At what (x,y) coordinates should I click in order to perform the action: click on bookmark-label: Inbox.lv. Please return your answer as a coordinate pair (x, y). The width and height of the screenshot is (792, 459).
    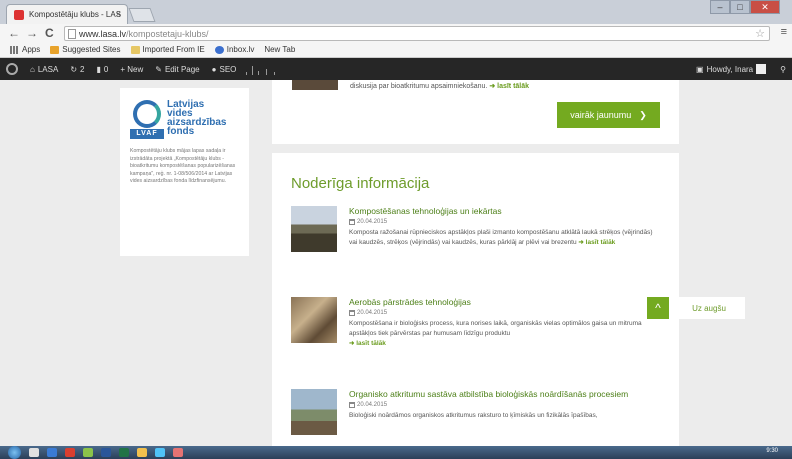
    Looking at the image, I should click on (240, 49).